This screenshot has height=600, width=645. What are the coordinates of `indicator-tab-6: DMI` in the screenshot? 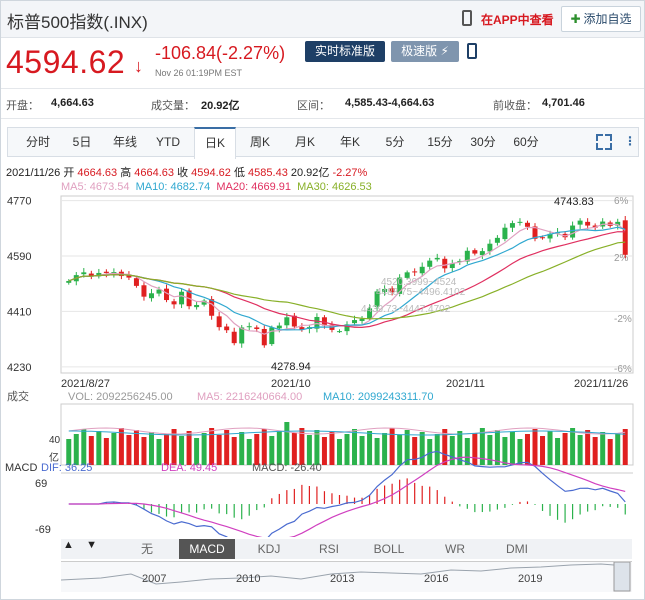 It's located at (517, 549).